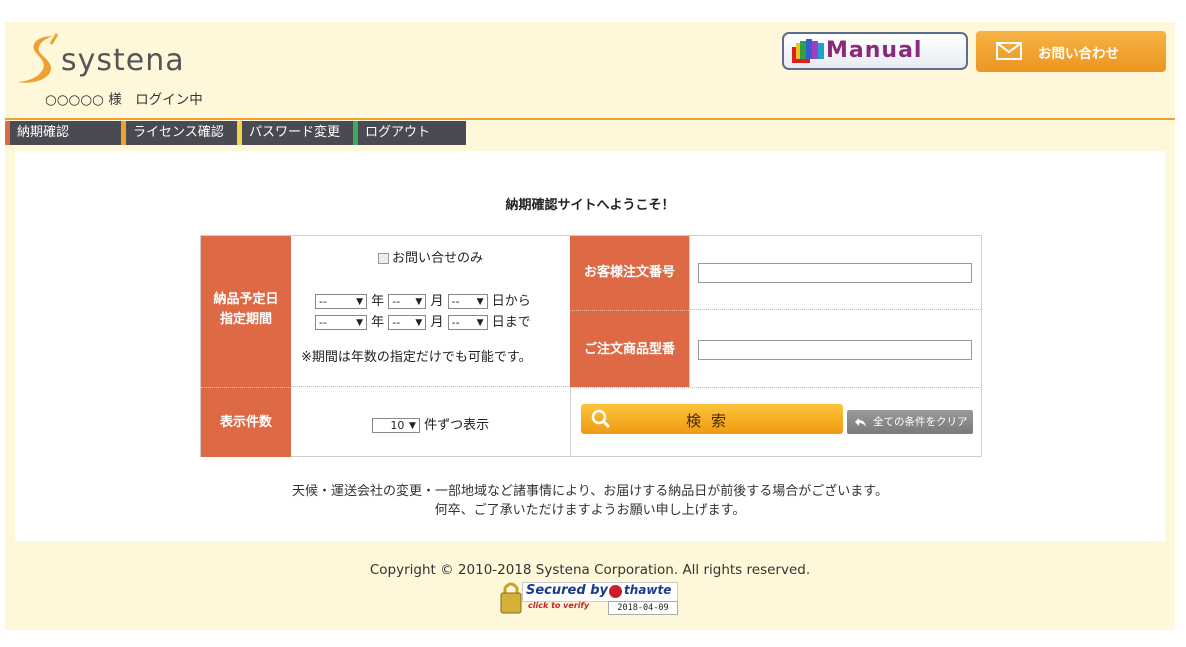  I want to click on search-actions-cell: 検索 全ての条件をクリア, so click(775, 422).